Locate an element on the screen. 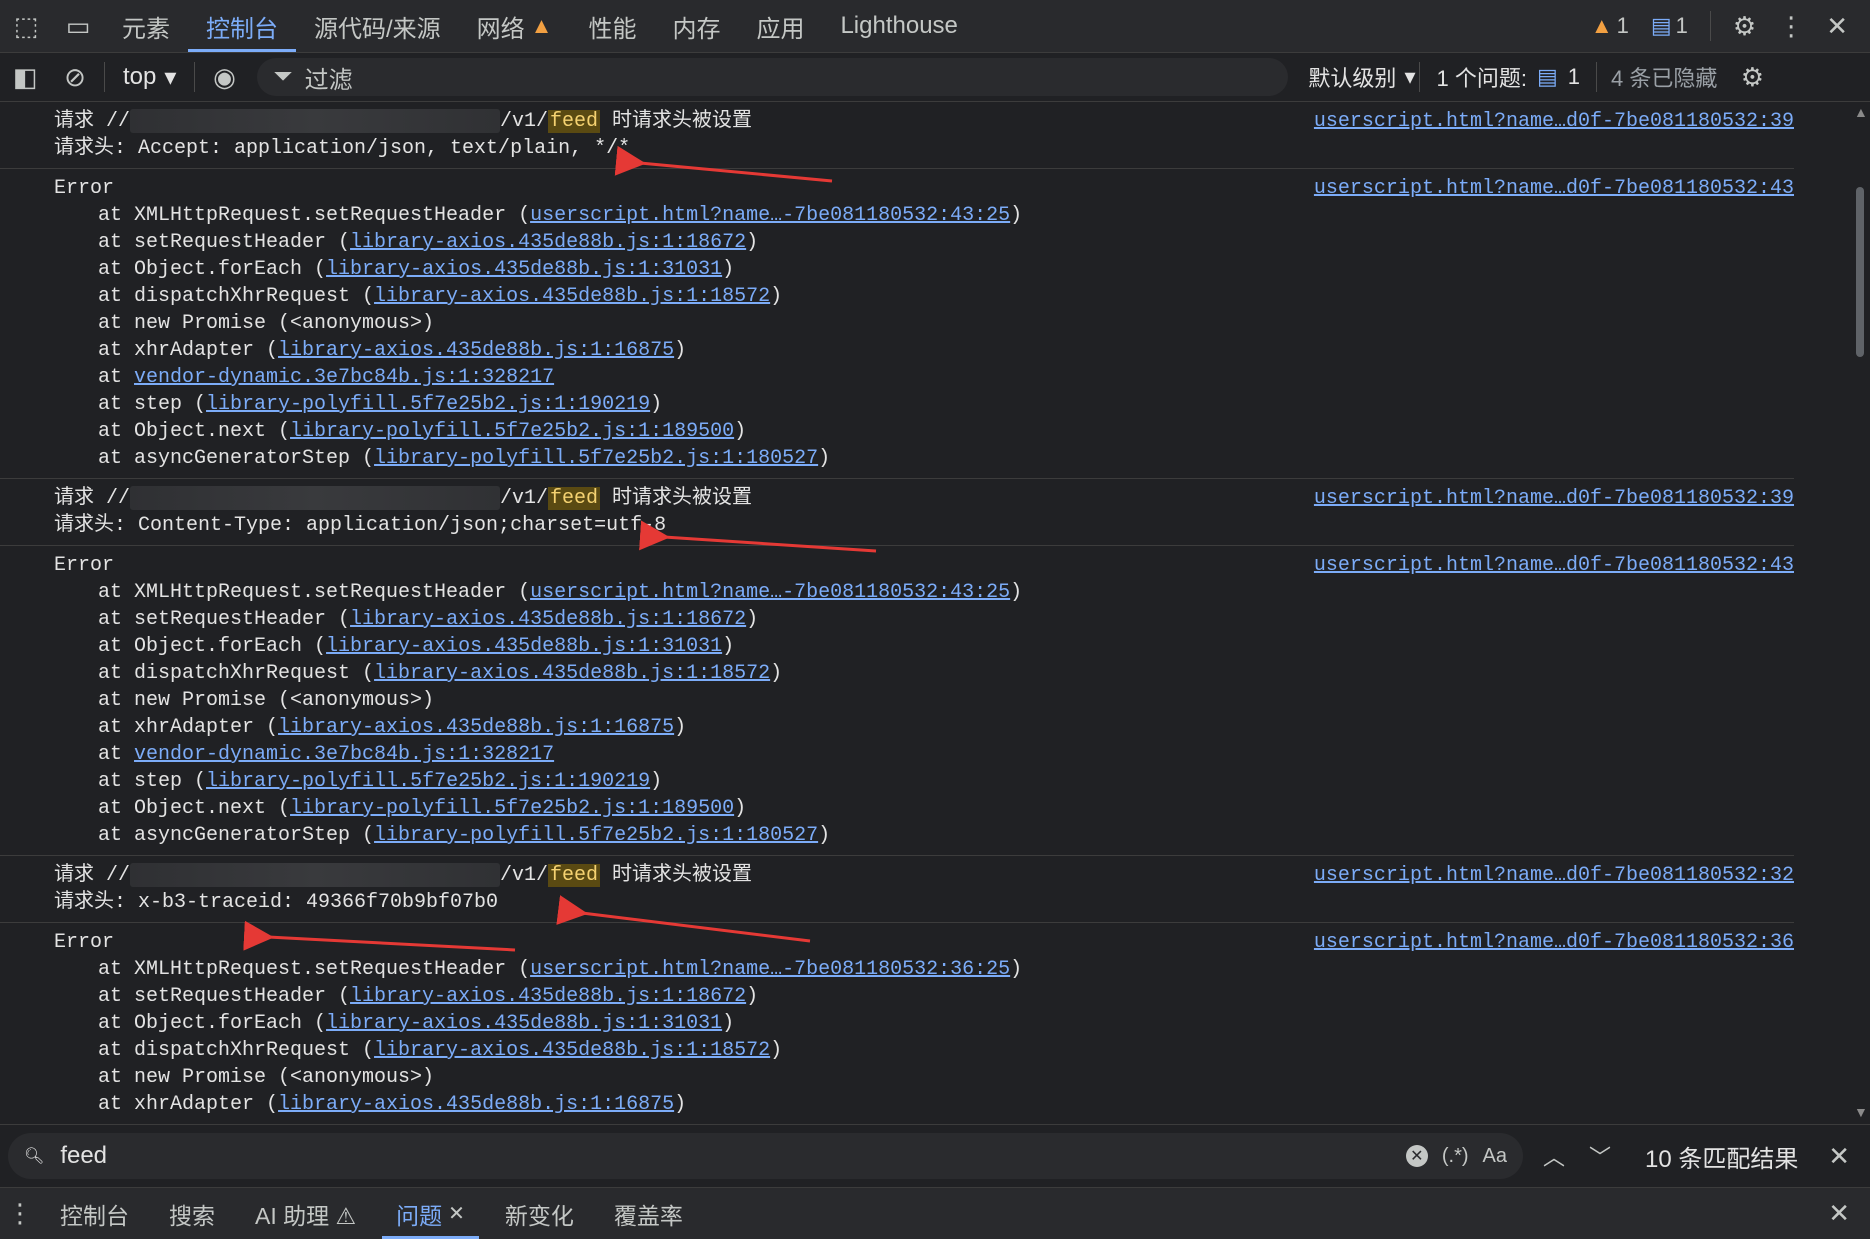 The width and height of the screenshot is (1870, 1239). tab-elements: 元素 is located at coordinates (146, 26).